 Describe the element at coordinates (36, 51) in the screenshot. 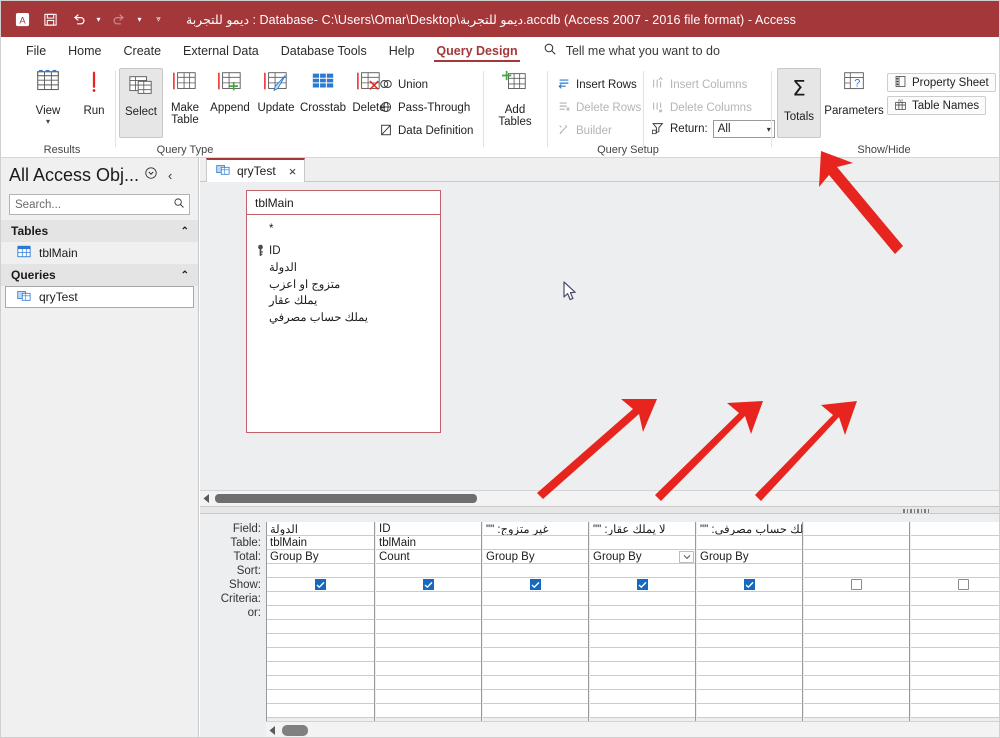

I see `tab-file: File` at that location.